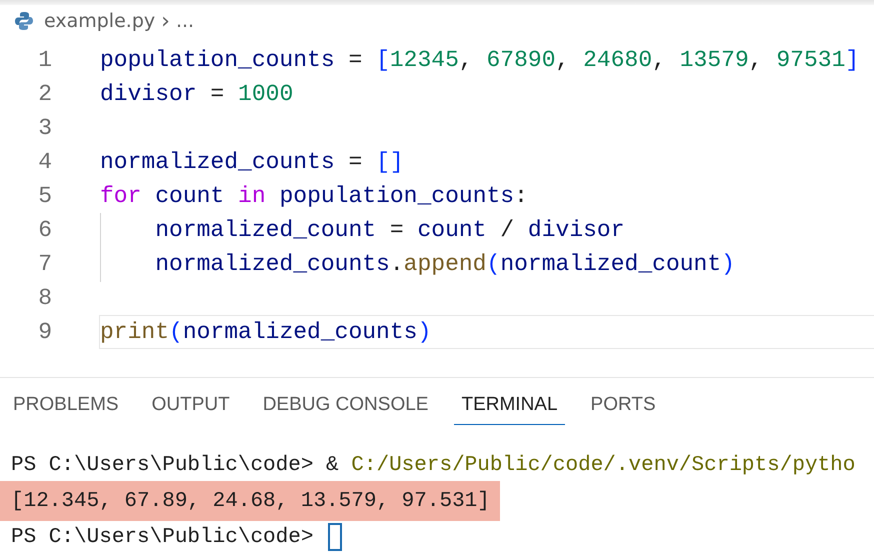 The height and width of the screenshot is (558, 874). I want to click on panel-tab: OUTPUT, so click(190, 406).